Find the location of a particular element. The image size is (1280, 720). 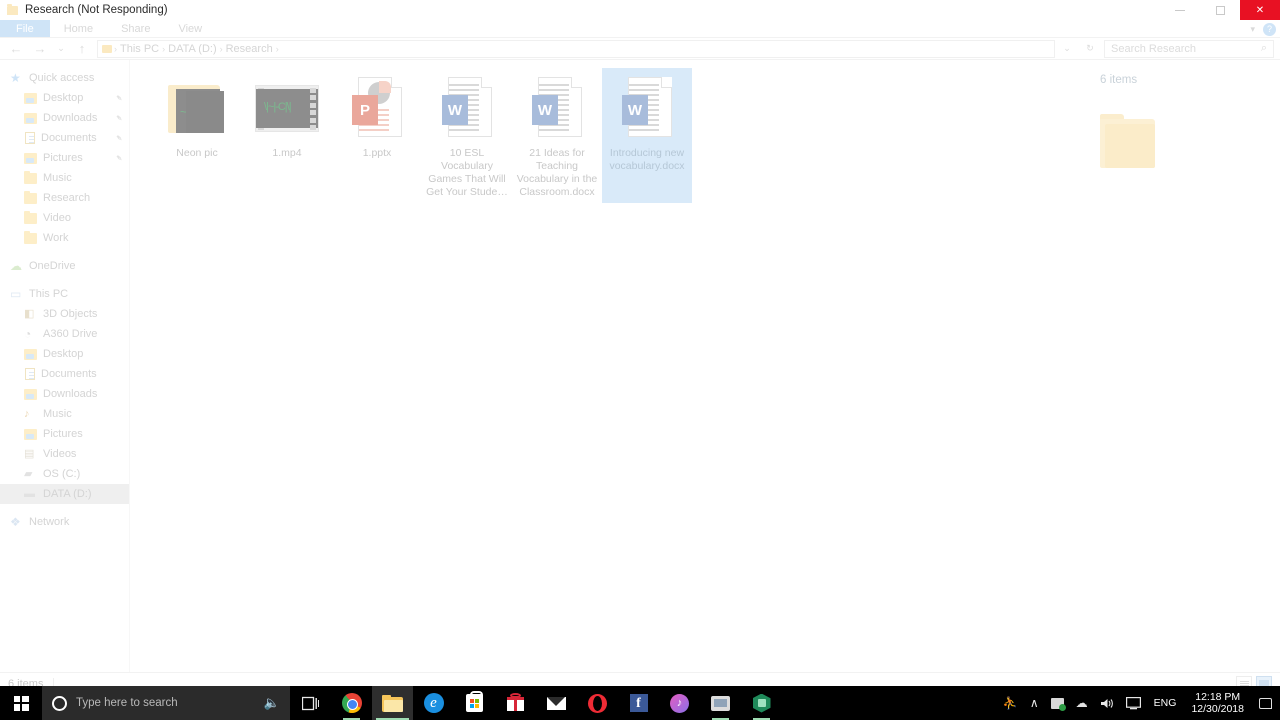

sidebar-label: Desktop is located at coordinates (63, 98).